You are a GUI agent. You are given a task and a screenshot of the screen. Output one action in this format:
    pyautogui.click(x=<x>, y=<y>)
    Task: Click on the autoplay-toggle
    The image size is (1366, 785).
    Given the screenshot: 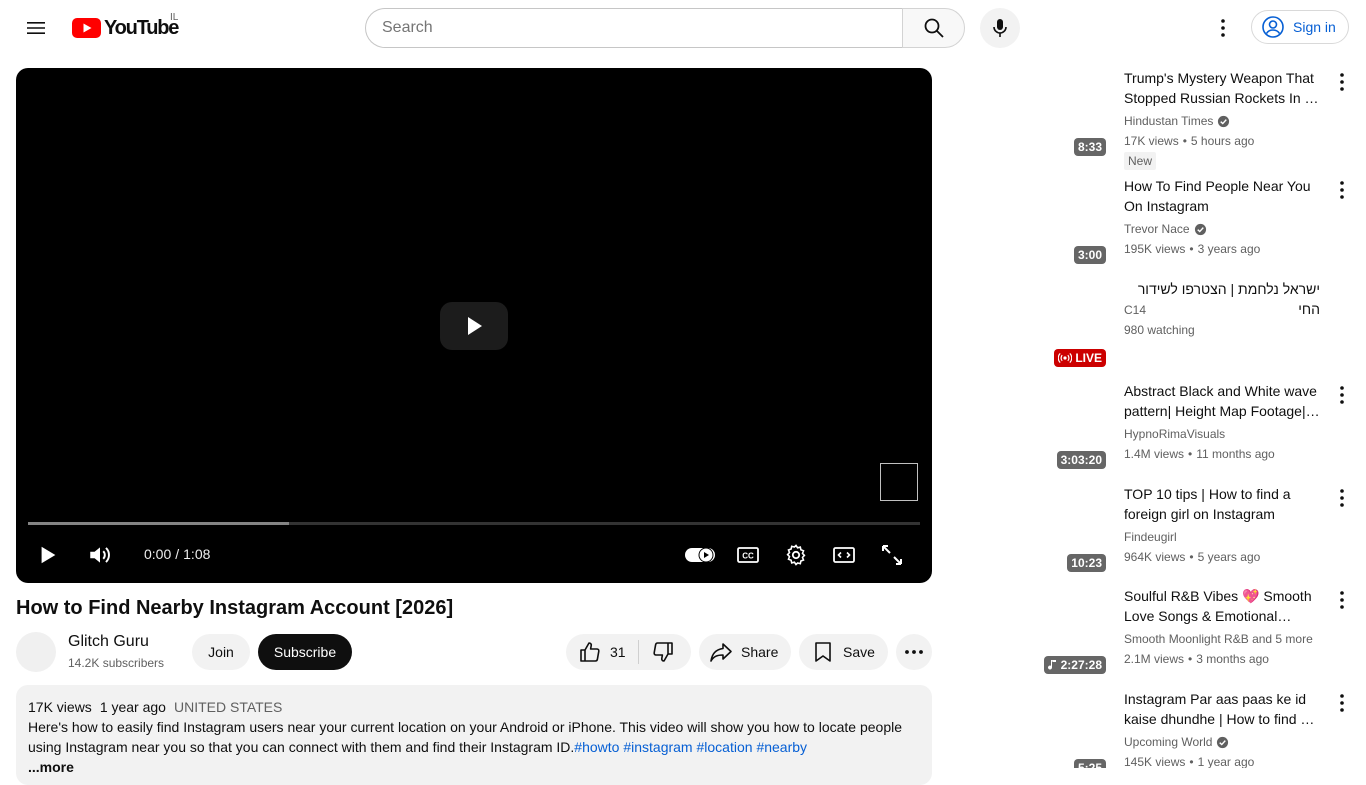 What is the action you would take?
    pyautogui.click(x=700, y=555)
    